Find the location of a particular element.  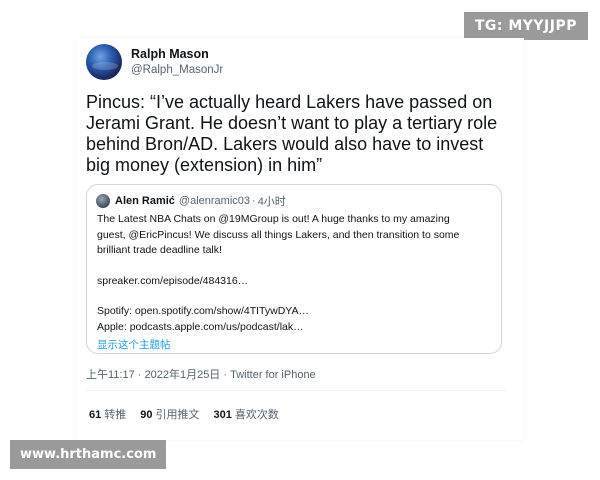

tweet-author: Ralph Mason @Ralph_MasonJr is located at coordinates (154, 62).